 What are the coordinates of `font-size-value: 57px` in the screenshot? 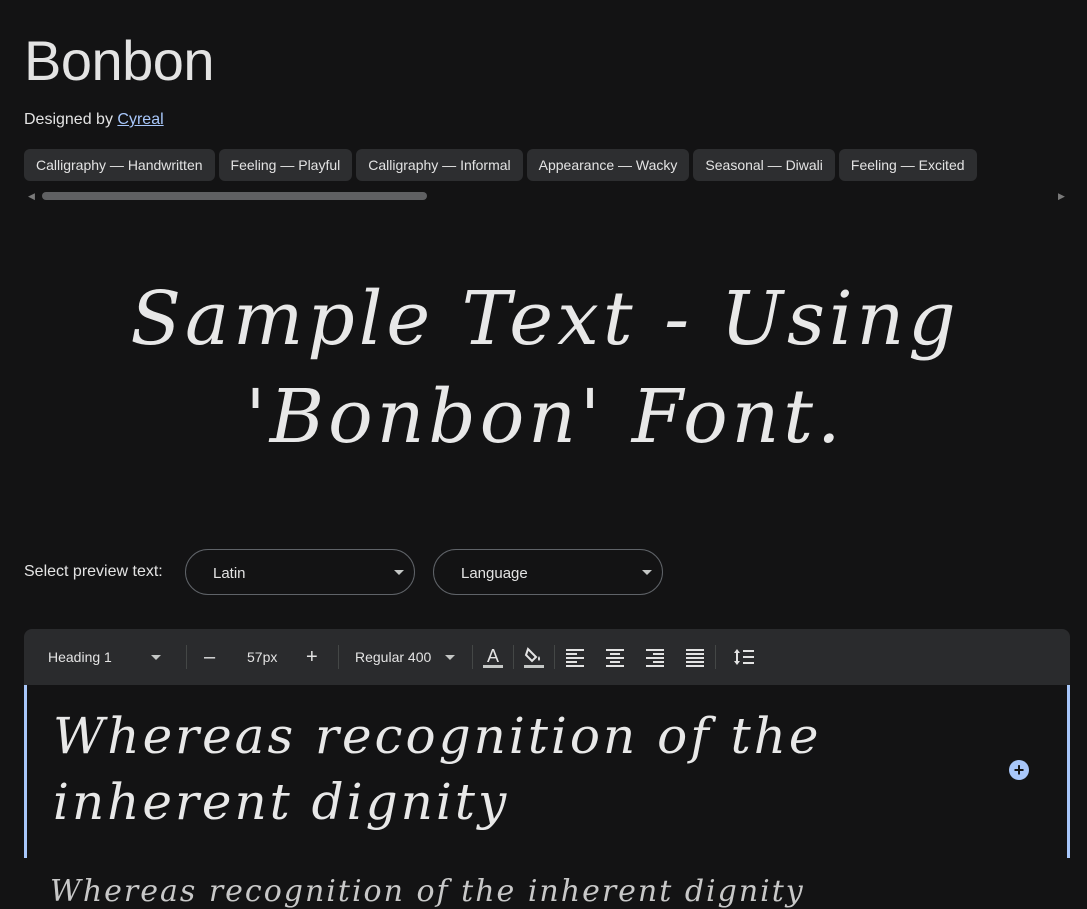 It's located at (262, 657).